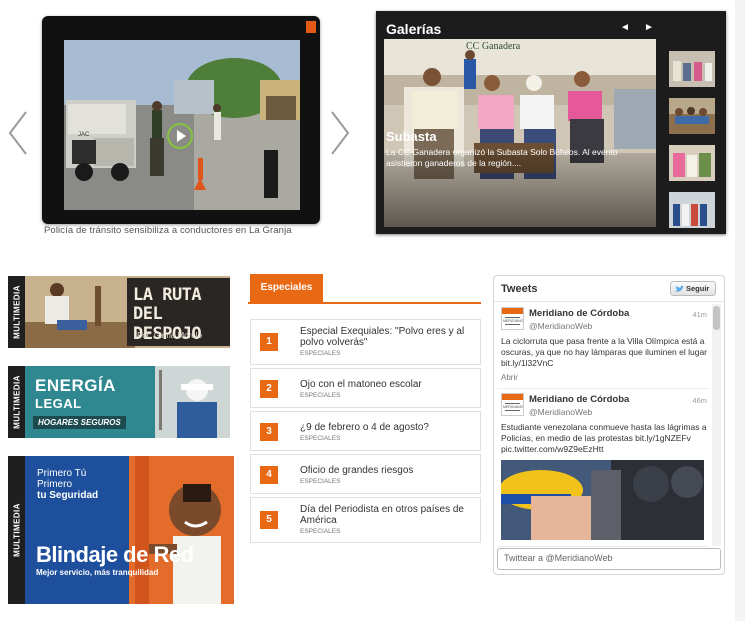  What do you see at coordinates (269, 432) in the screenshot?
I see `item-number: 3` at bounding box center [269, 432].